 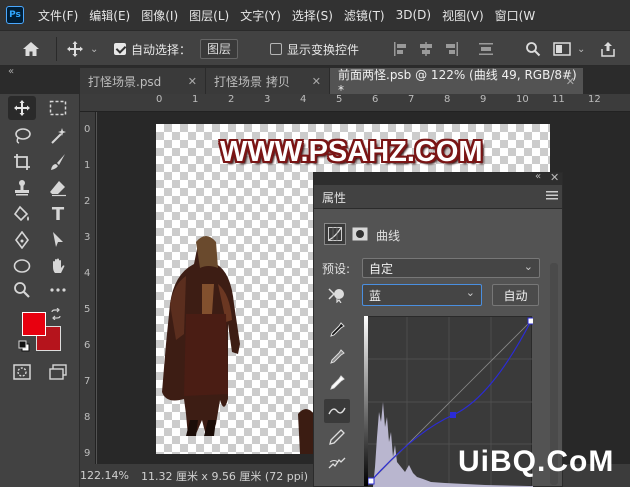 What do you see at coordinates (401, 49) in the screenshot?
I see `align-left-icon` at bounding box center [401, 49].